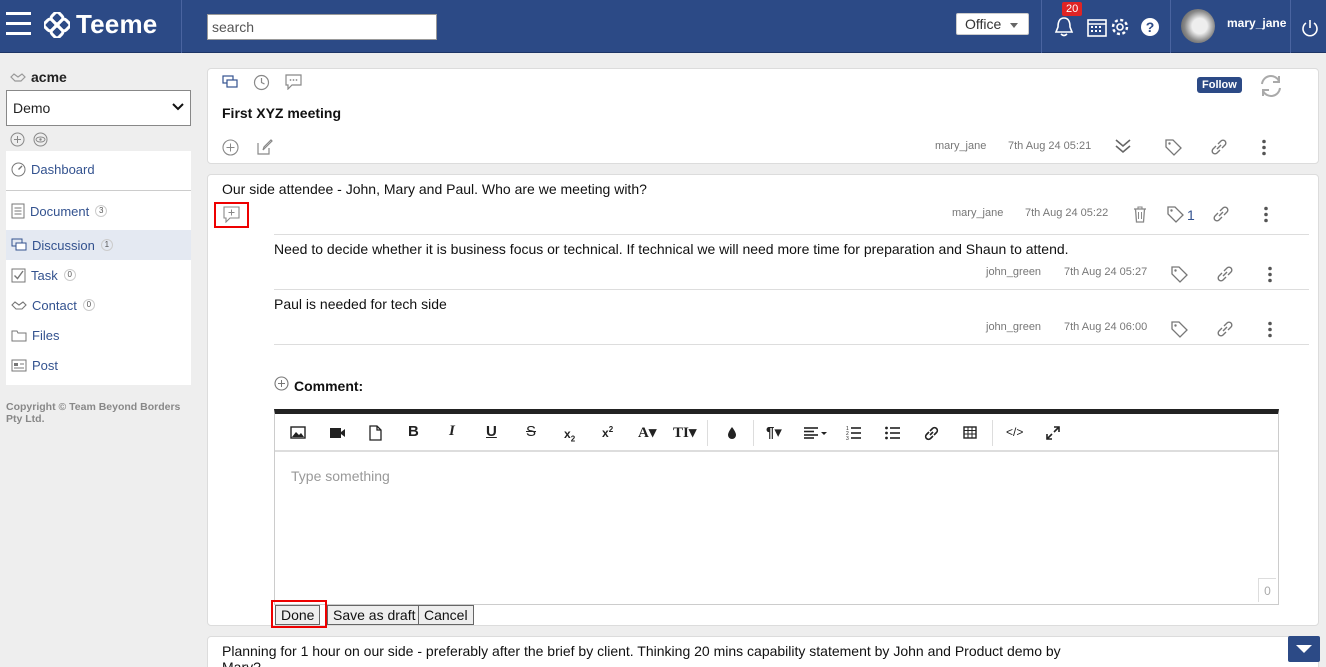  I want to click on bullet-list-icon, so click(892, 433).